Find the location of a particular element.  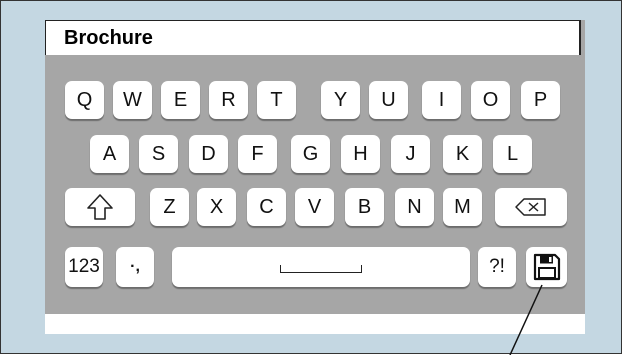

key-h: H is located at coordinates (360, 154).